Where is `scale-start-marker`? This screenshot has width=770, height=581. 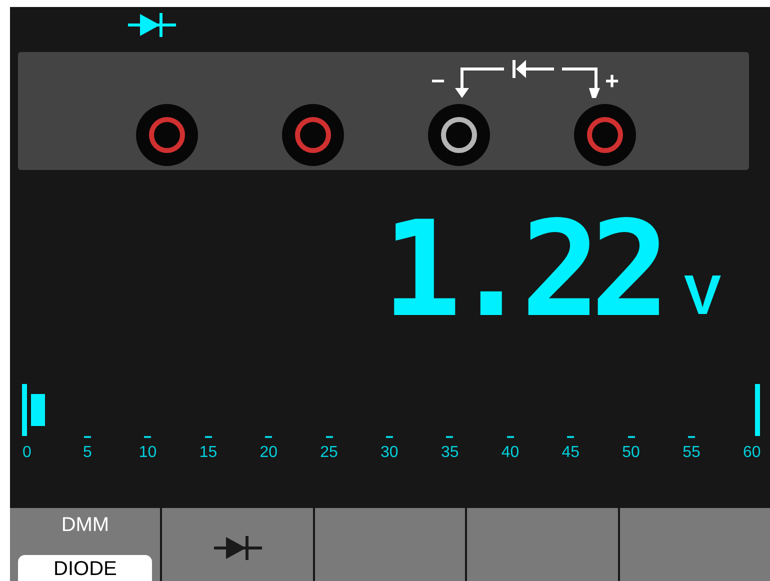
scale-start-marker is located at coordinates (24, 410).